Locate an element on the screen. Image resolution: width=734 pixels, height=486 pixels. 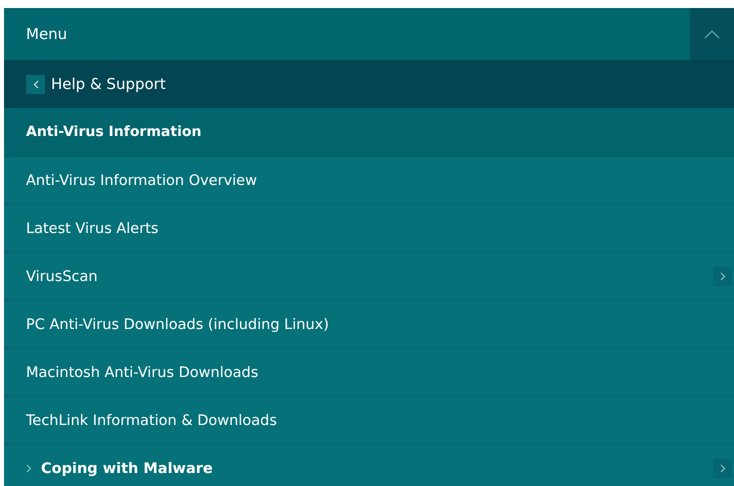
menu-item-label: Coping with Malware is located at coordinates (127, 468).